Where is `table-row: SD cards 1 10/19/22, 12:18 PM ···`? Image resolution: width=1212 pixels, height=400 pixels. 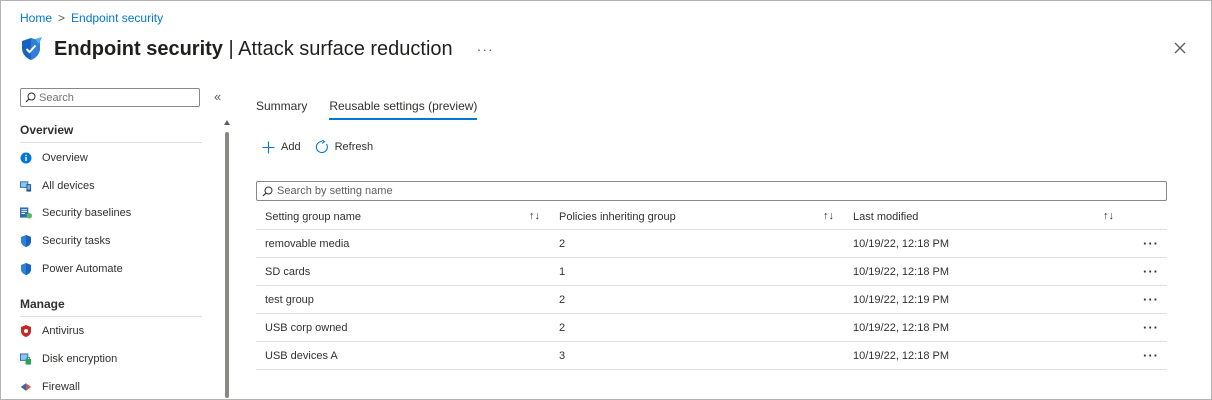
table-row: SD cards 1 10/19/22, 12:18 PM ··· is located at coordinates (711, 271).